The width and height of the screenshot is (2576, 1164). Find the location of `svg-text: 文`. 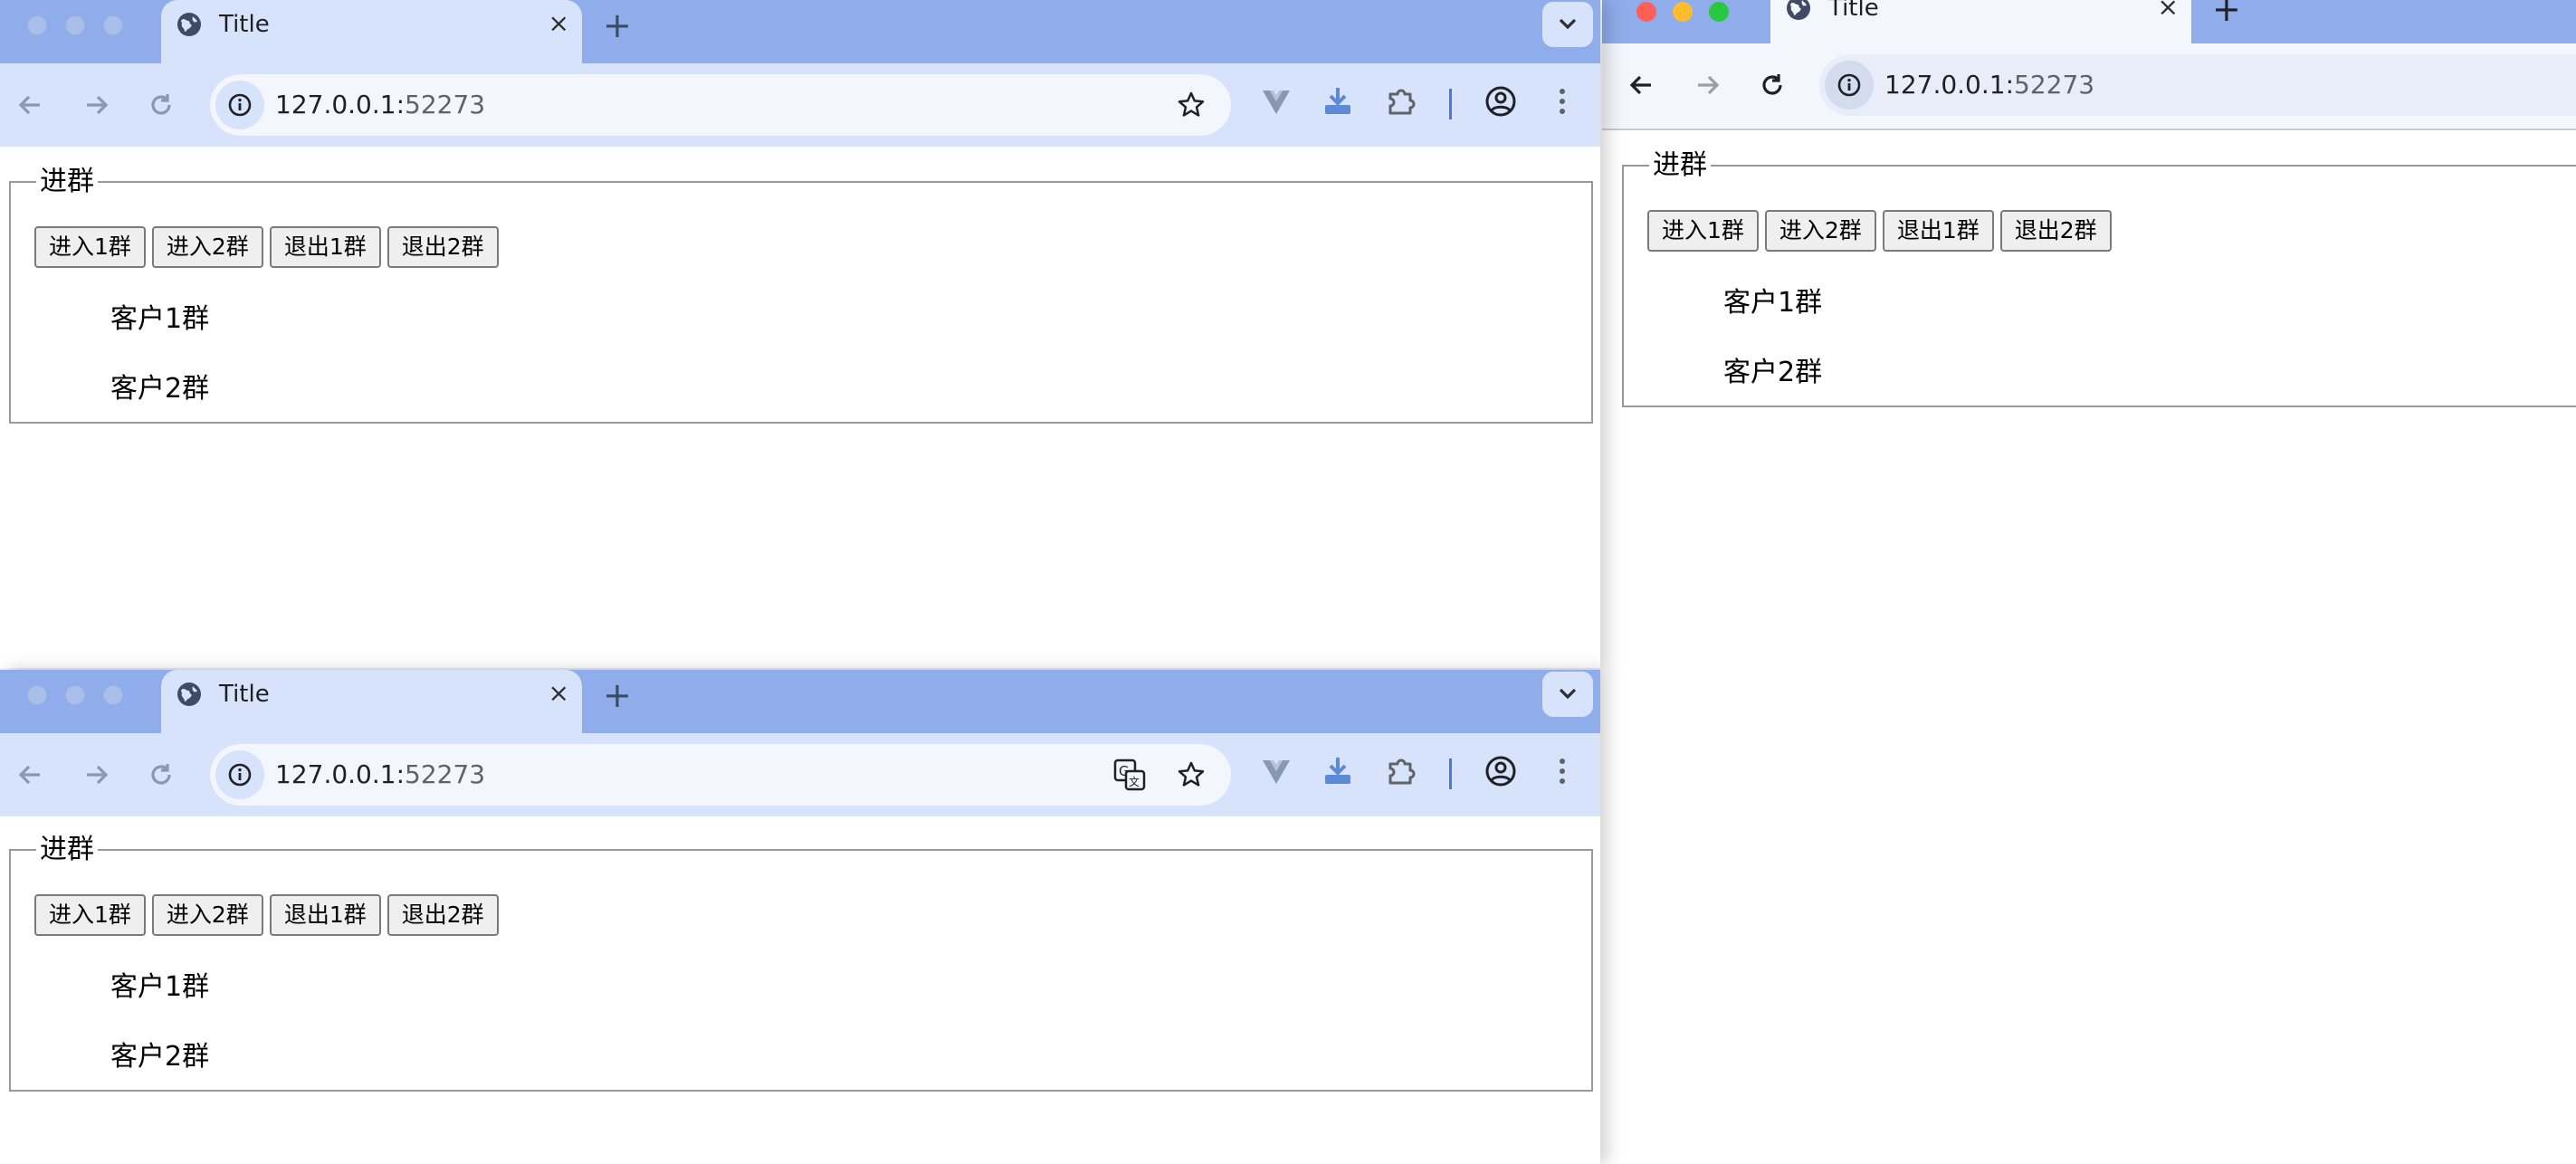

svg-text: 文 is located at coordinates (1134, 782).